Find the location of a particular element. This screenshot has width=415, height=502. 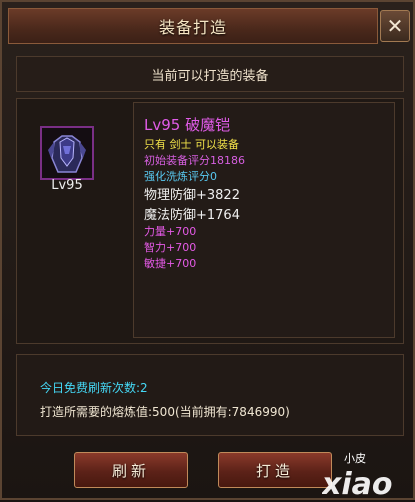

forge-button: 打造 is located at coordinates (275, 470).